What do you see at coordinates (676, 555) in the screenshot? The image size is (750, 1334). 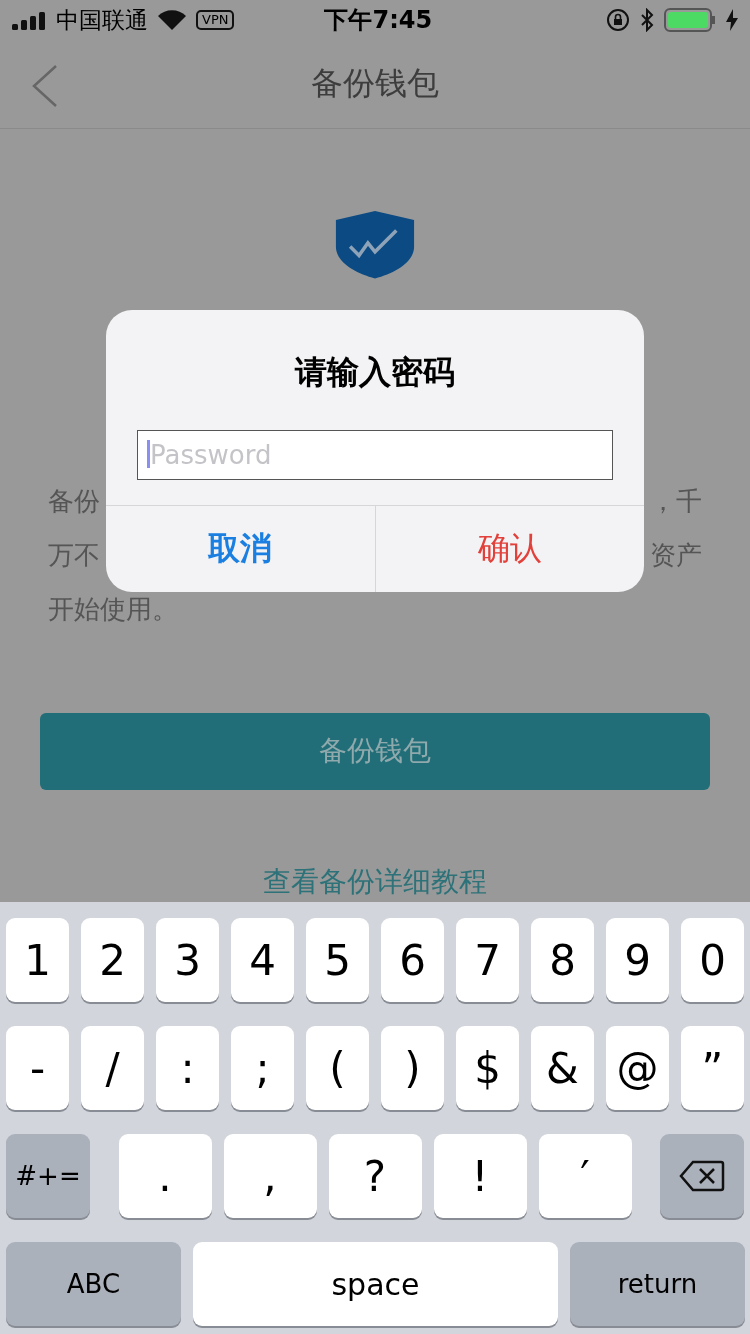 I see `paragraph-text: 资产` at bounding box center [676, 555].